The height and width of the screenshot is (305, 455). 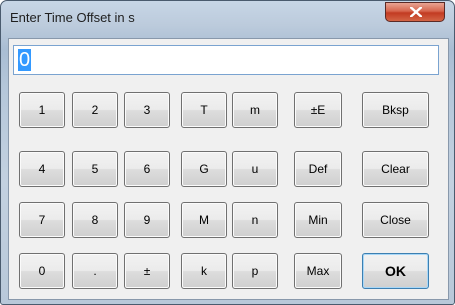 I want to click on value-input: 0, so click(x=226, y=60).